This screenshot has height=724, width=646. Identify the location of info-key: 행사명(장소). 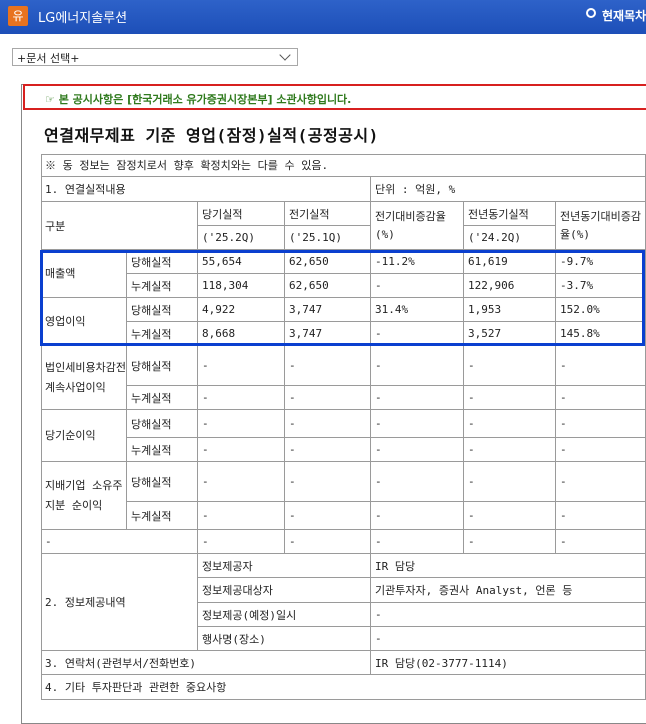
(284, 639).